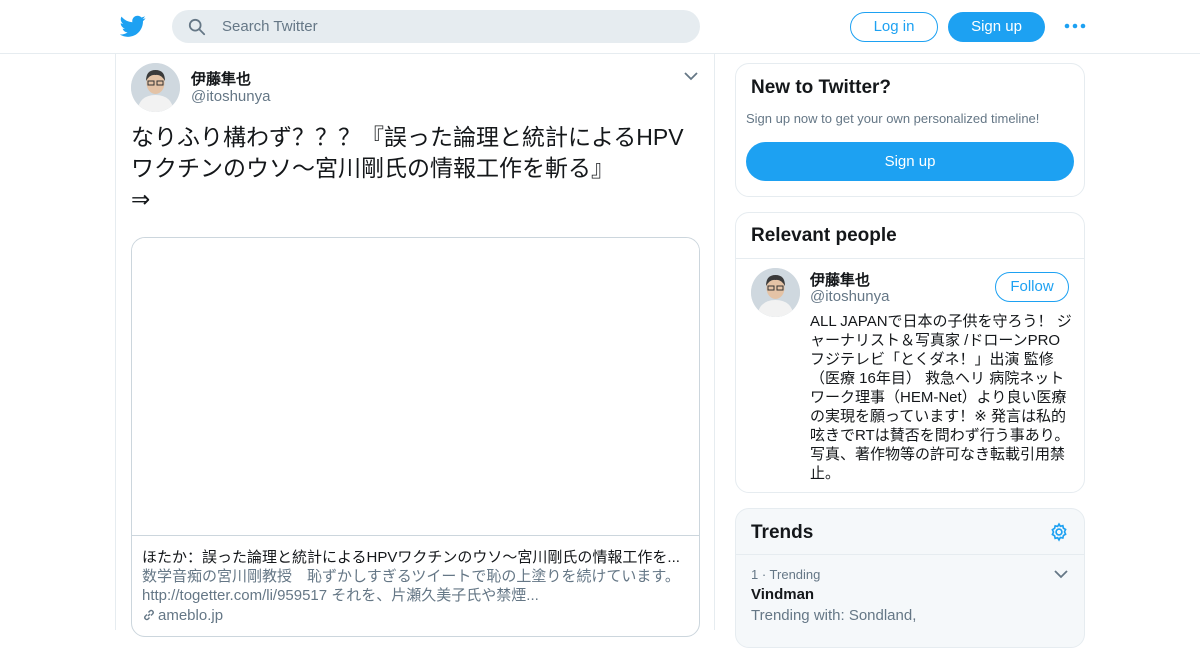 The image size is (1200, 648). I want to click on top-navigation-bar: Search Twitter Log in Sign up, so click(600, 27).